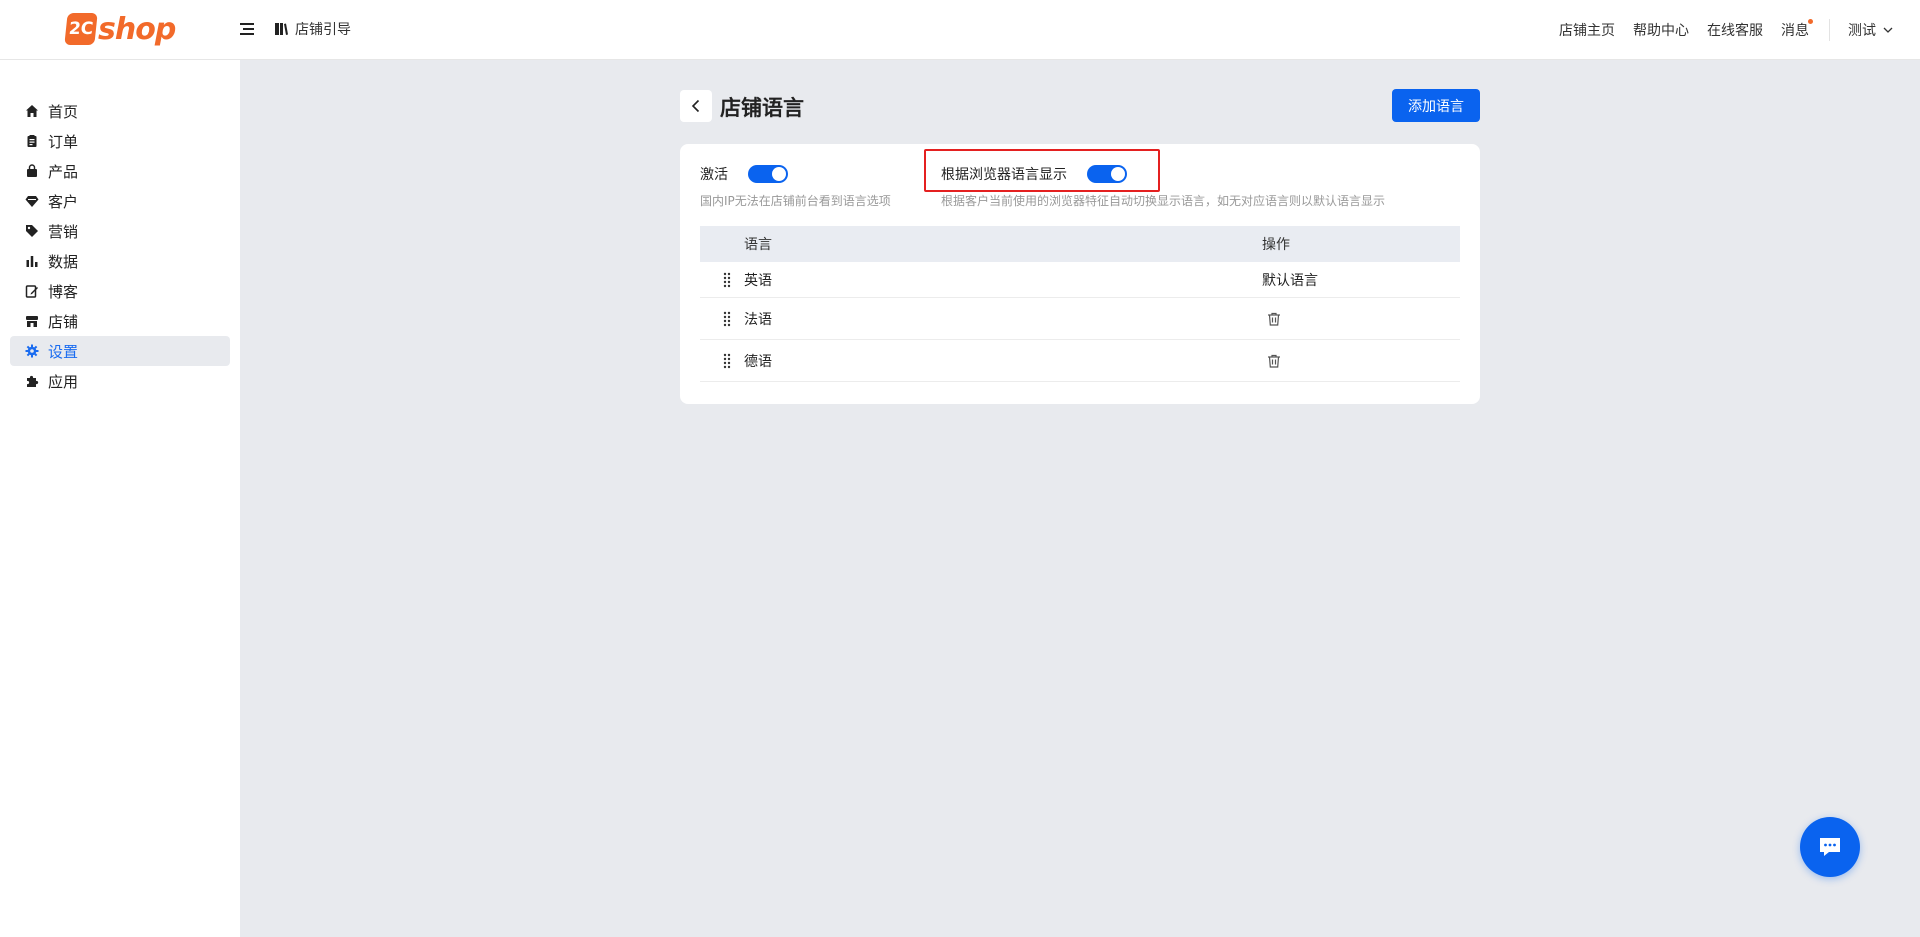 This screenshot has height=937, width=1920. What do you see at coordinates (120, 111) in the screenshot?
I see `sidebar-item-home: 首页` at bounding box center [120, 111].